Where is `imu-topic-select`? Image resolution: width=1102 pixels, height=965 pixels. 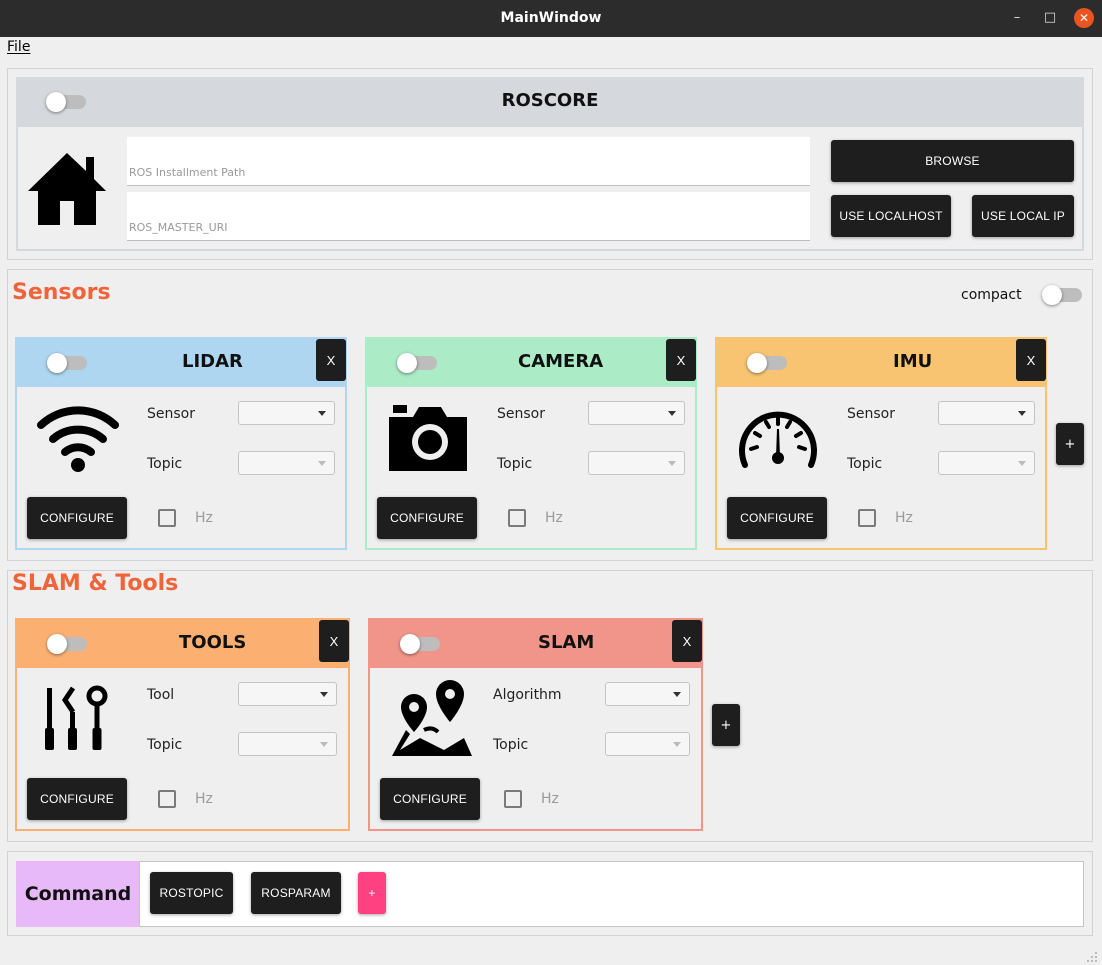
imu-topic-select is located at coordinates (986, 463).